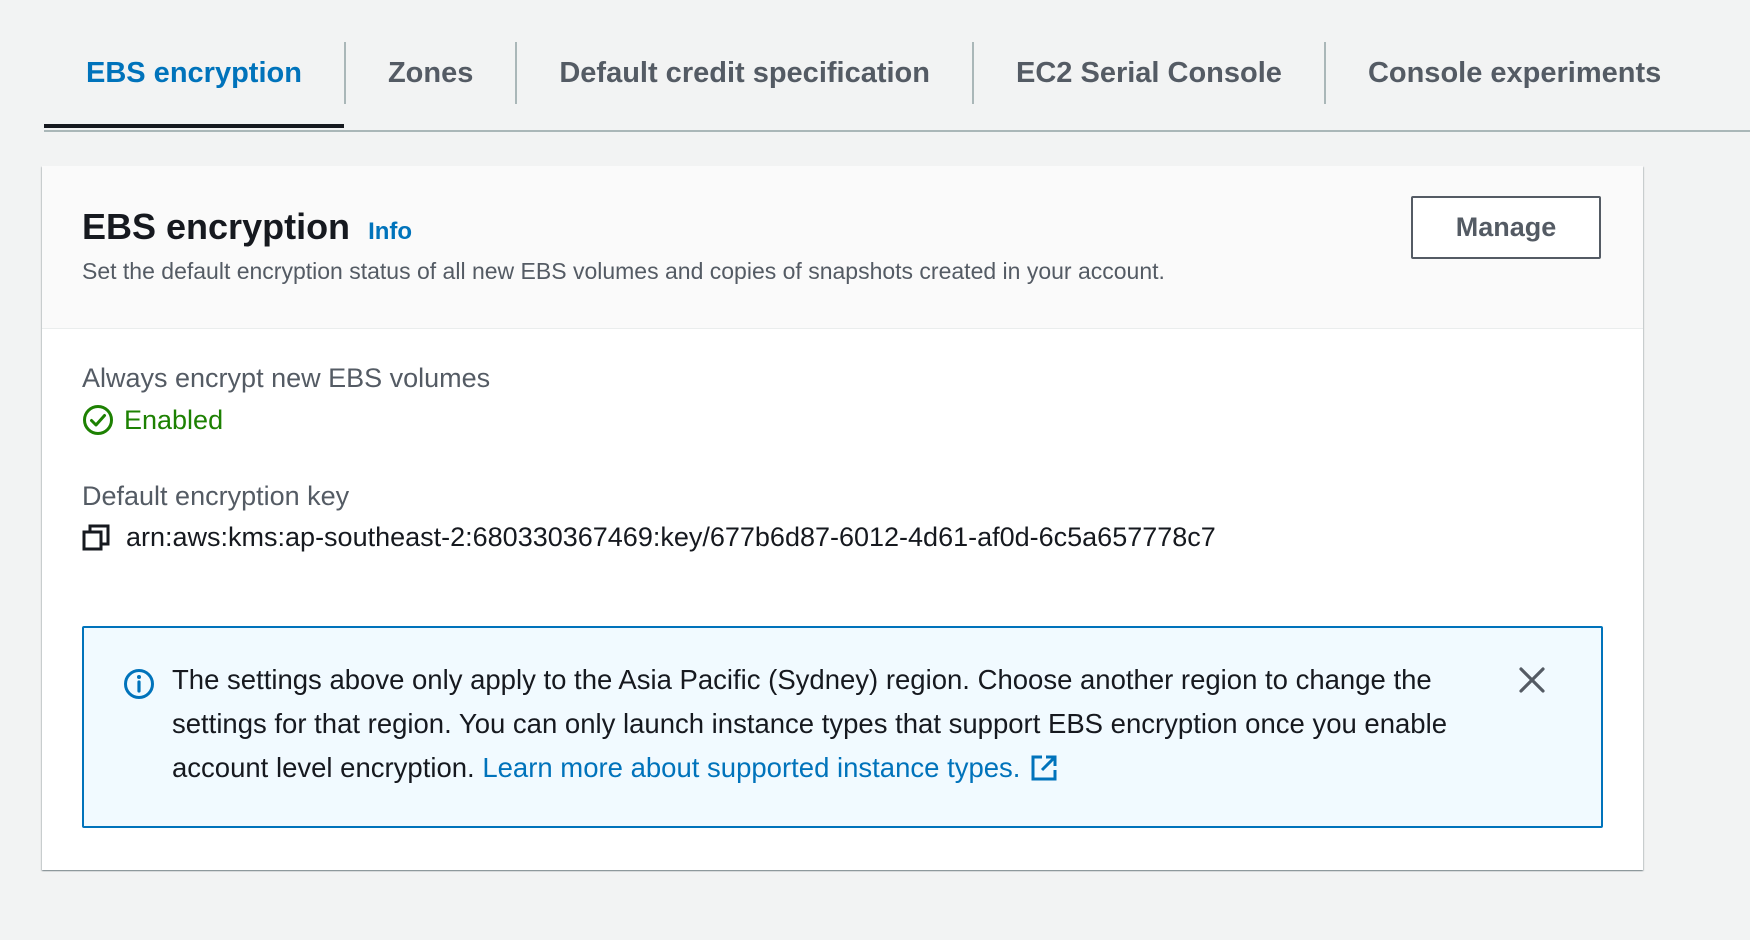  What do you see at coordinates (195, 85) in the screenshot?
I see `tab-ebs-encryption: EBS encryption` at bounding box center [195, 85].